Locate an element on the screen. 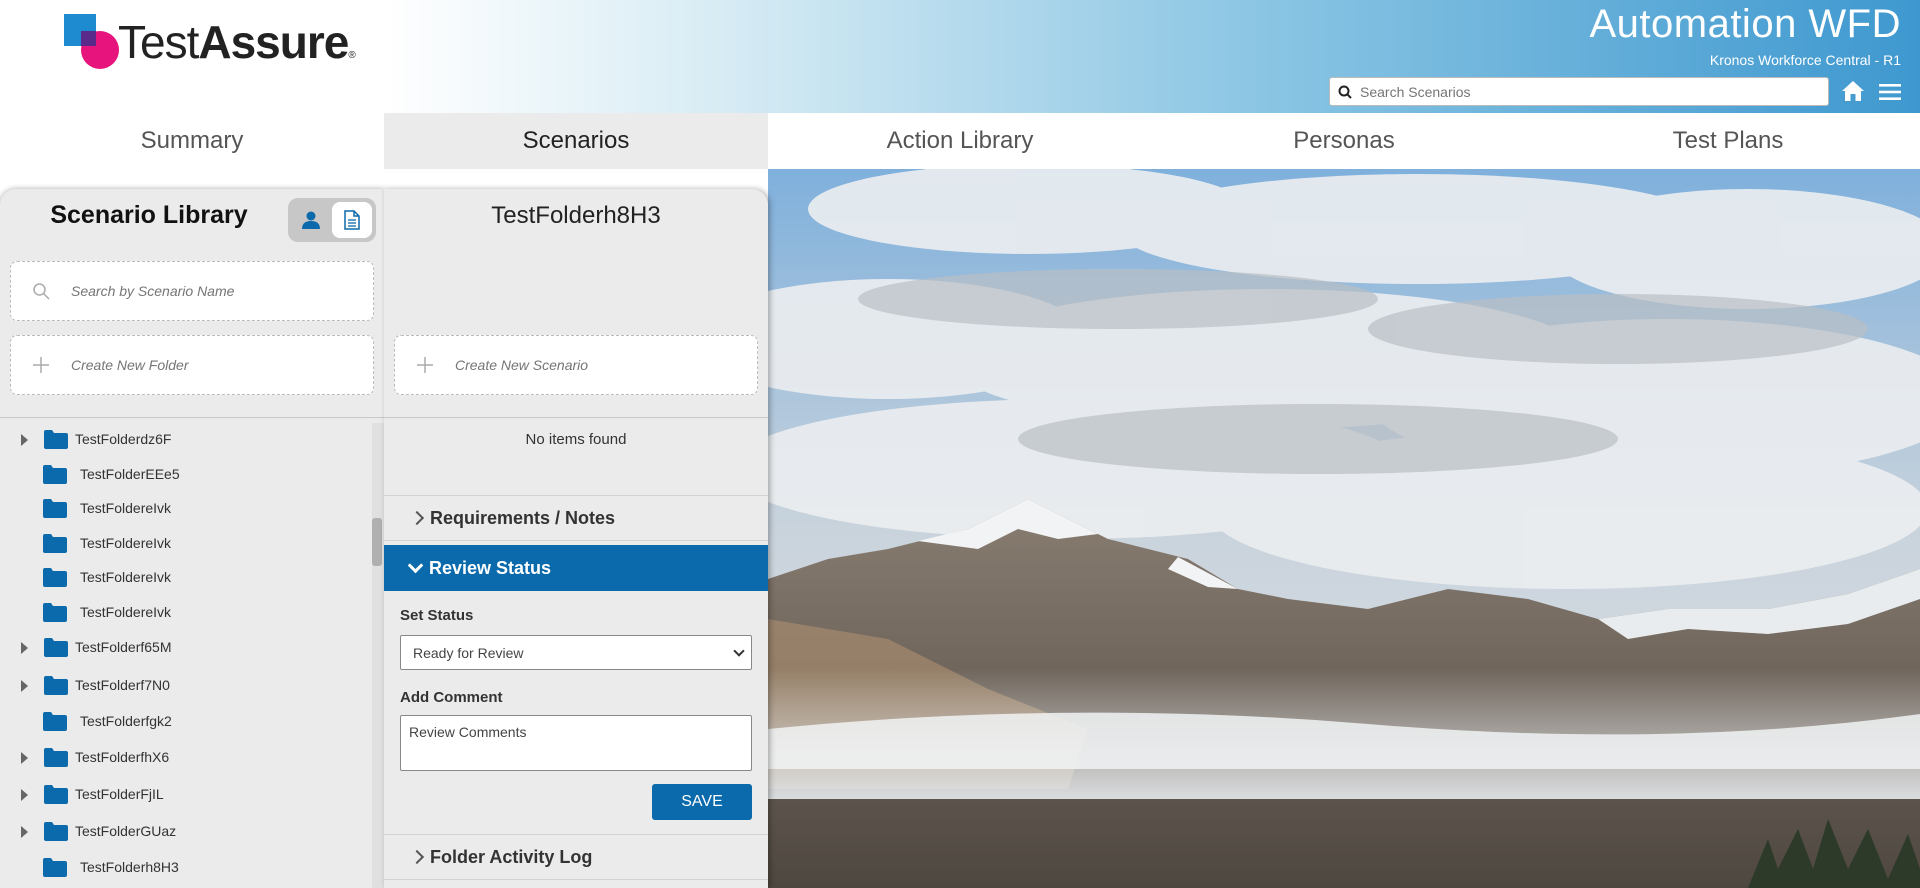 Image resolution: width=1920 pixels, height=888 pixels. comment-textarea: Review Comments is located at coordinates (576, 743).